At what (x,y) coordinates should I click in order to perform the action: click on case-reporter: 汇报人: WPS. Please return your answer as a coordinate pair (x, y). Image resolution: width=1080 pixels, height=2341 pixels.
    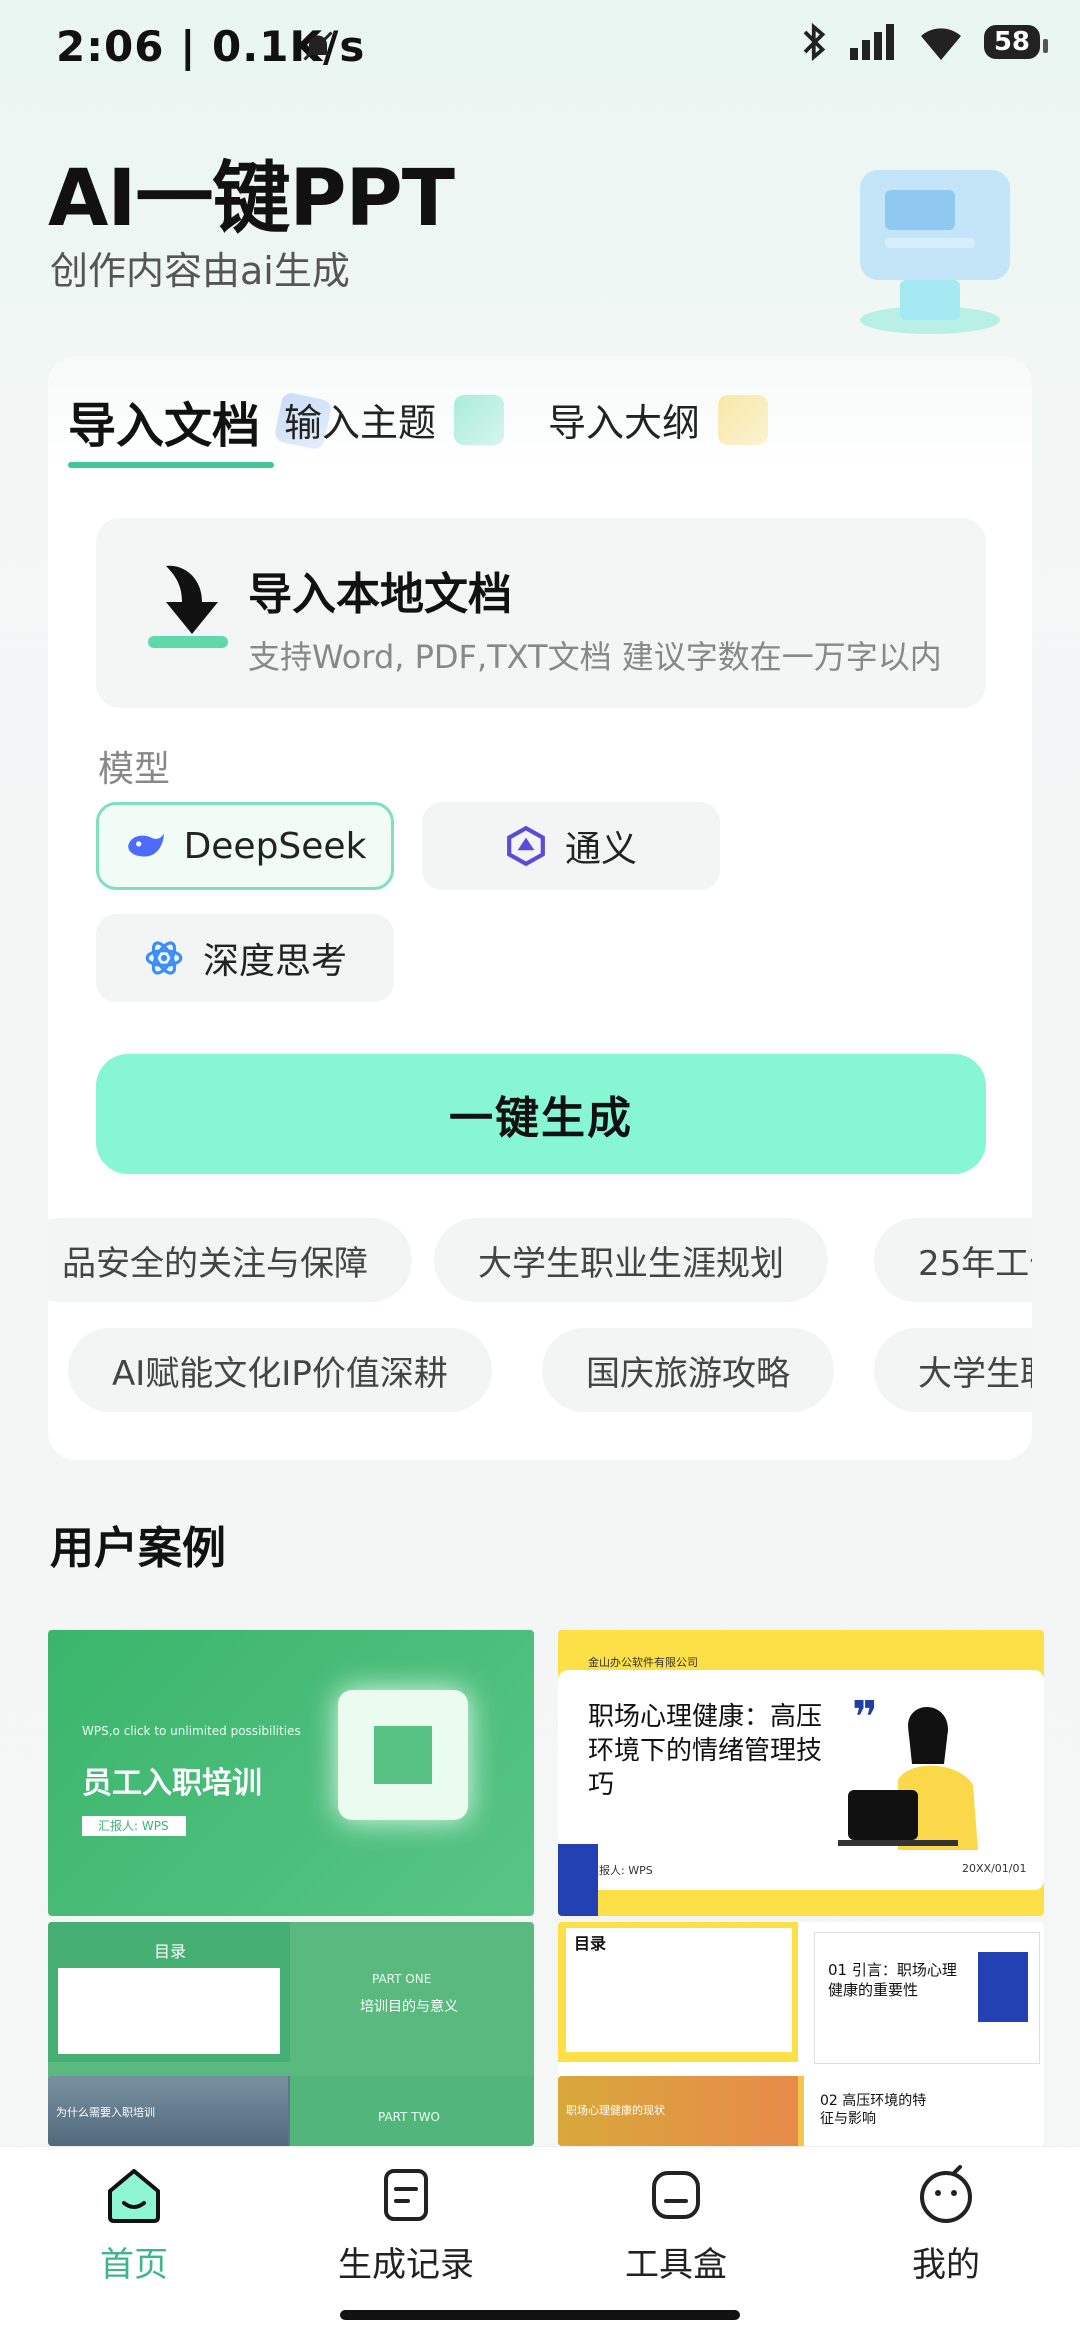
    Looking at the image, I should click on (134, 1826).